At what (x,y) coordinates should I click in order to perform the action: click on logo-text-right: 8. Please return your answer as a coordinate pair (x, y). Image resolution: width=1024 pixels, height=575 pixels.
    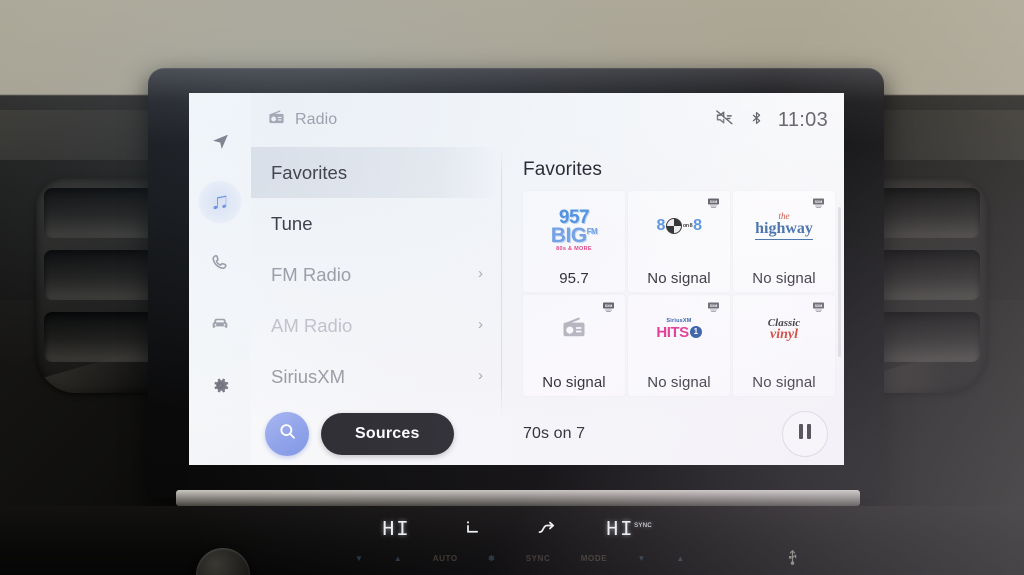
    Looking at the image, I should click on (697, 225).